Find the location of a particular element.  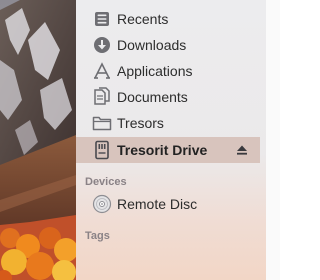

sidebar-item-tresors: Tresors is located at coordinates (168, 123).